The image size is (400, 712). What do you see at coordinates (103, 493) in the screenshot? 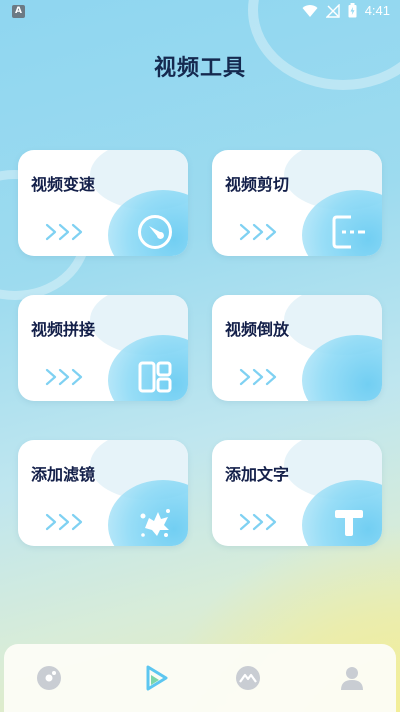
I see `card-add-filter: 添加滤镜` at bounding box center [103, 493].